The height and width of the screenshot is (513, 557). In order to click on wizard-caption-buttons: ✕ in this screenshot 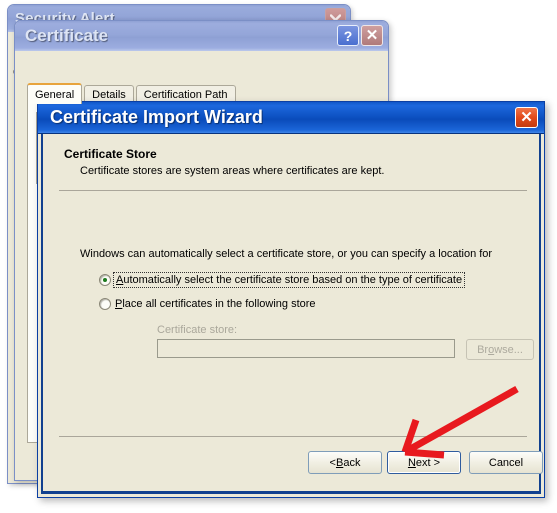, I will do `click(526, 117)`.